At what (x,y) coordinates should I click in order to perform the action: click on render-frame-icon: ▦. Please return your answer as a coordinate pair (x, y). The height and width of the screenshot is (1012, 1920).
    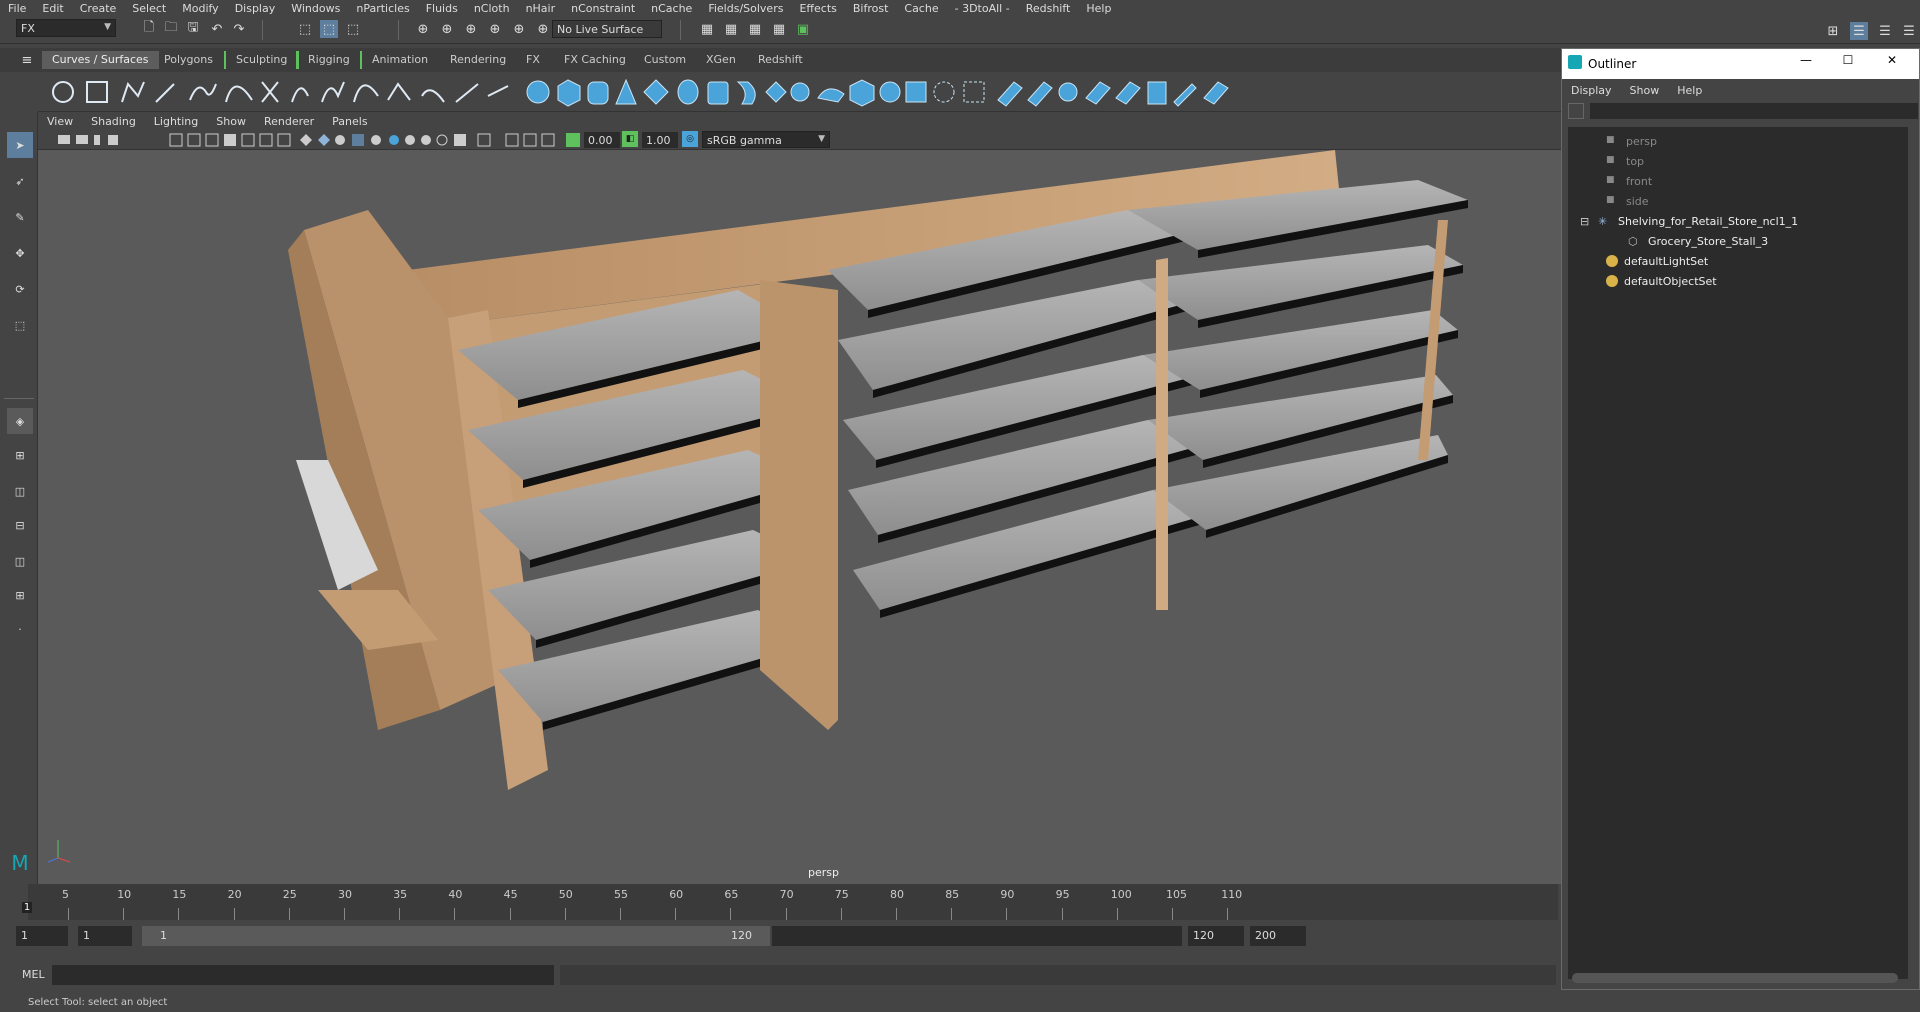
    Looking at the image, I should click on (731, 29).